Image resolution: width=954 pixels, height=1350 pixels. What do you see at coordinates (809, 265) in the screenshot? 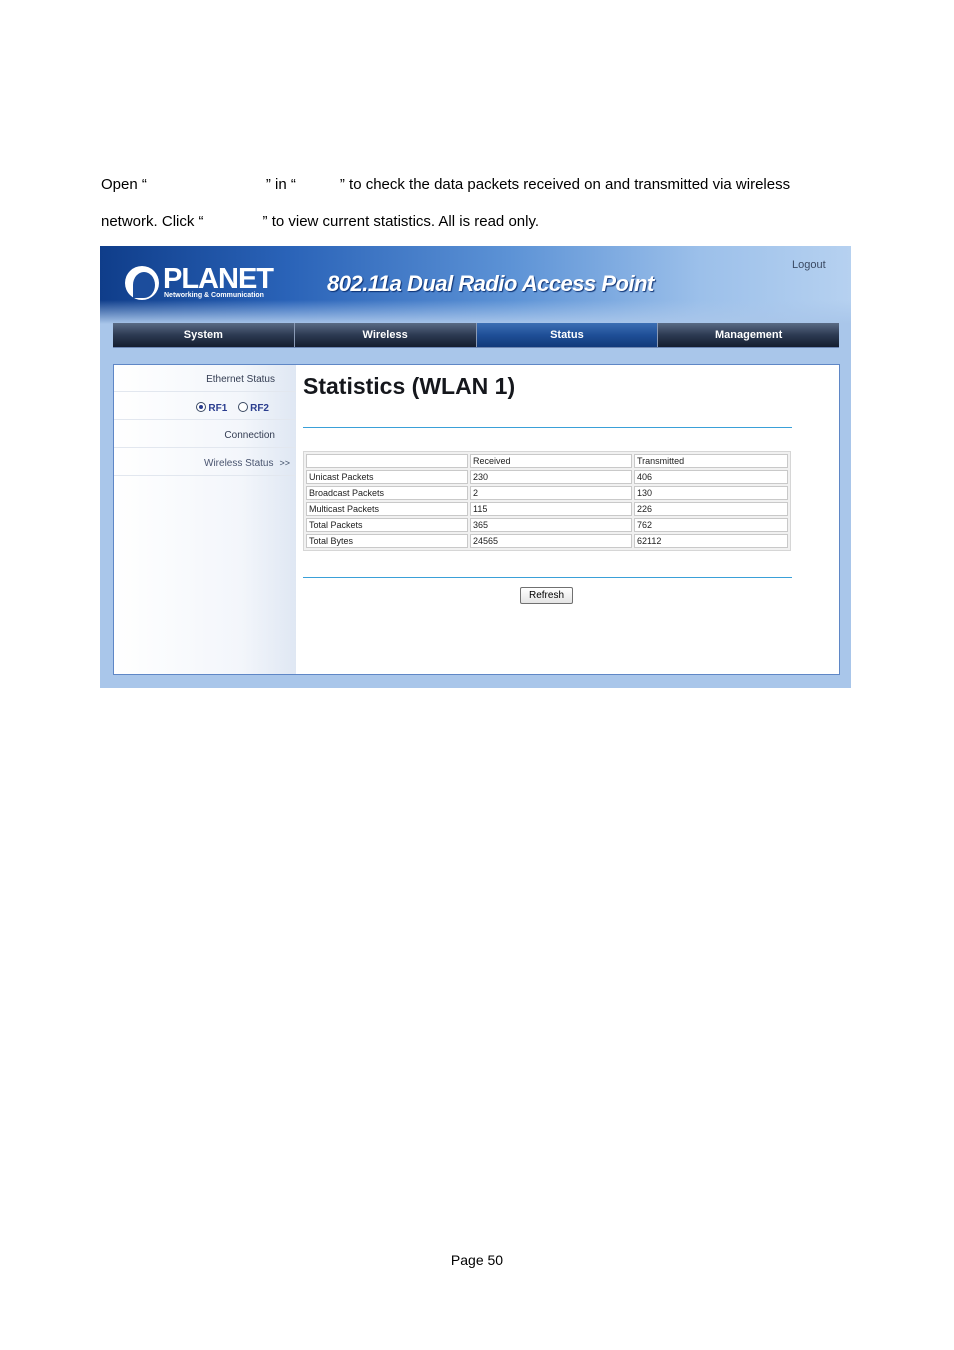
I see `logout-link: Logout` at bounding box center [809, 265].